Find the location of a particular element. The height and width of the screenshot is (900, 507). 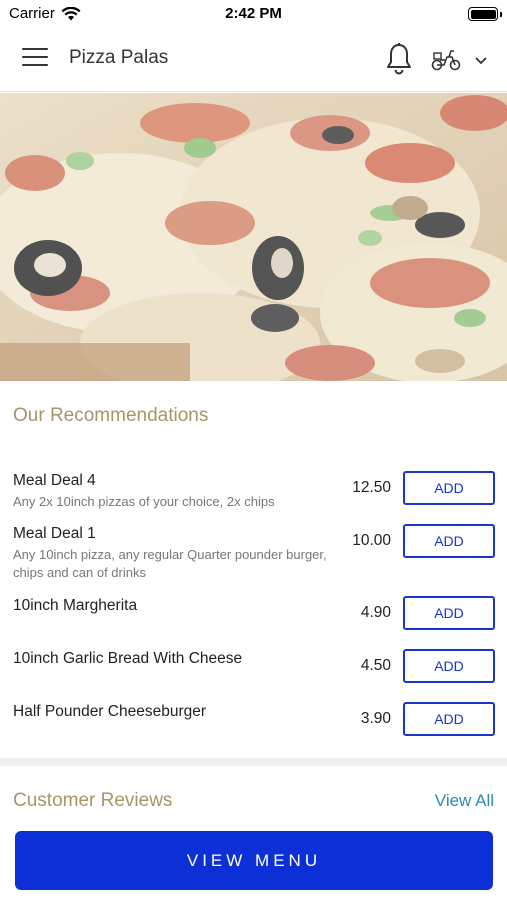

recommendations-title: Our Recommendations is located at coordinates (111, 415).